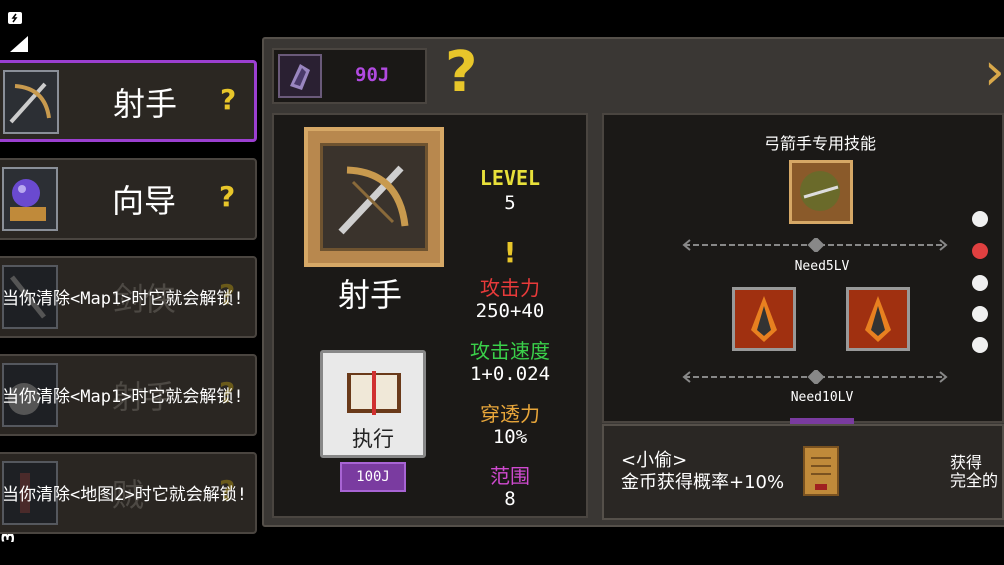  Describe the element at coordinates (144, 201) in the screenshot. I see `character-name: 向导` at that location.